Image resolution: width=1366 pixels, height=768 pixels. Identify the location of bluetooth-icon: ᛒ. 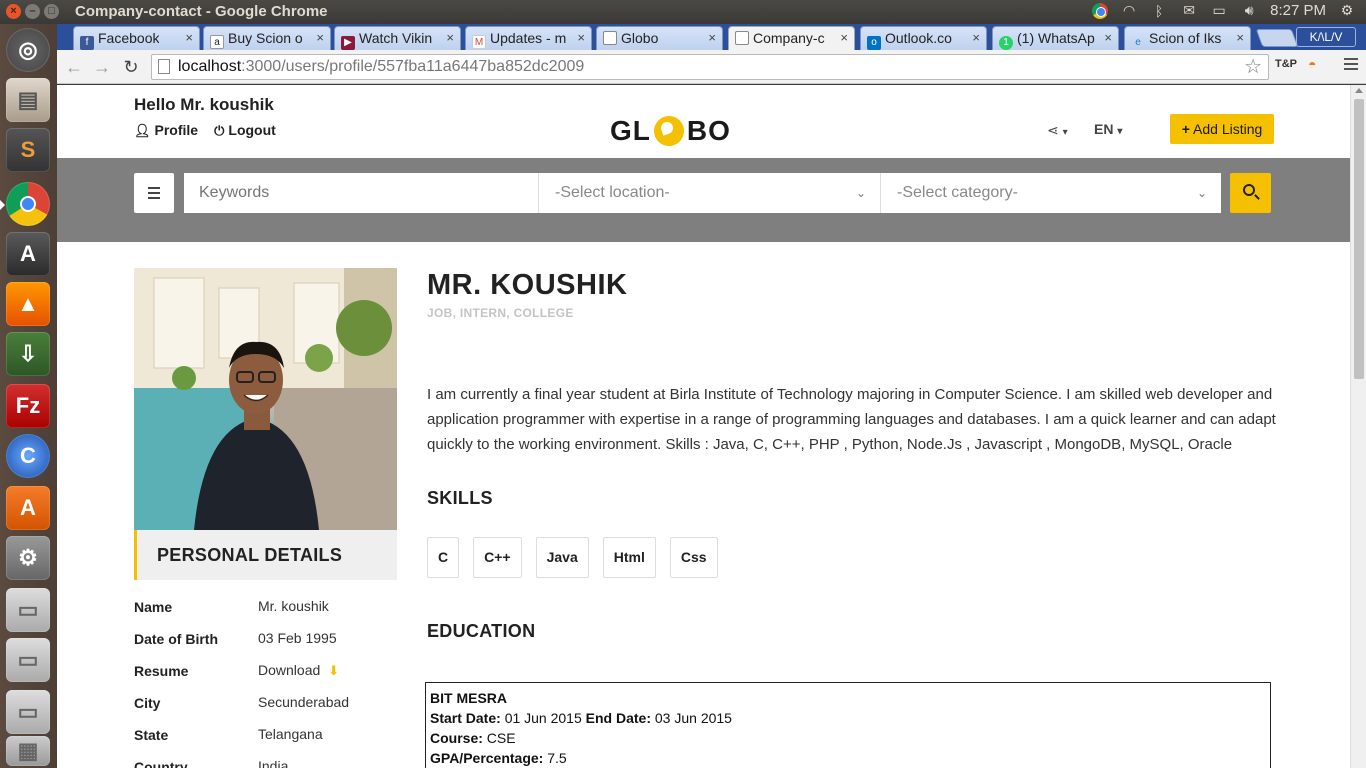
(1159, 11).